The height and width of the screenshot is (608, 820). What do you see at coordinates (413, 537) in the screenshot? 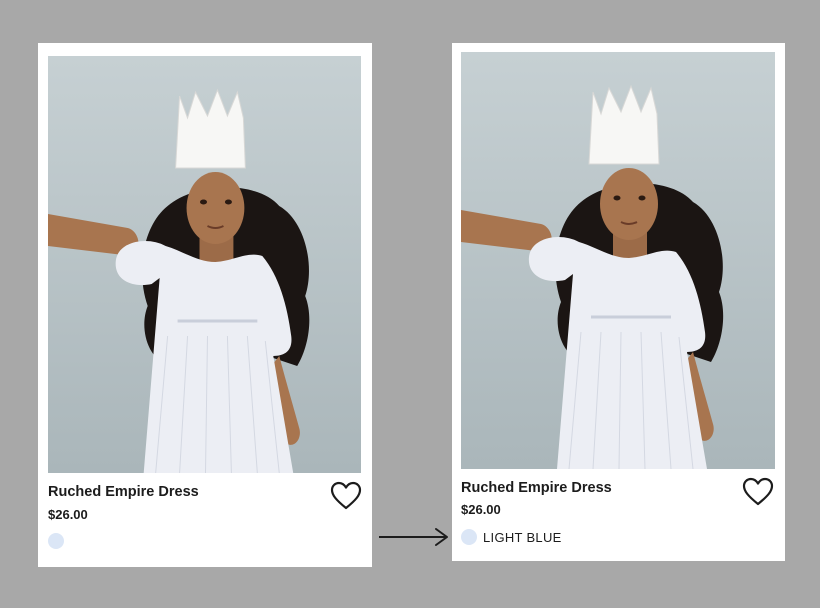
I see `arrow-right-icon` at bounding box center [413, 537].